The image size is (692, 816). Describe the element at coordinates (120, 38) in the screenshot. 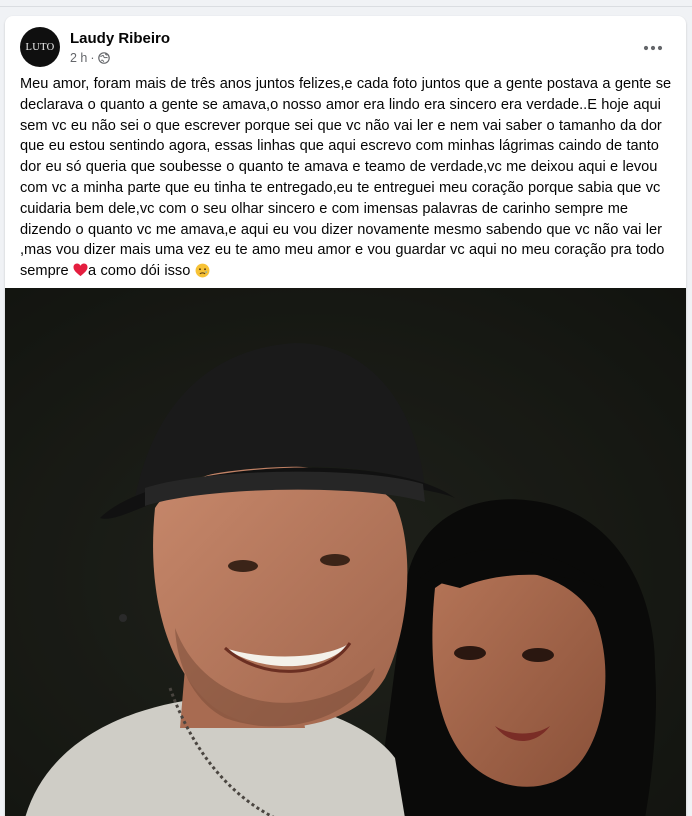

I see `author-name: Laudy Ribeiro` at that location.